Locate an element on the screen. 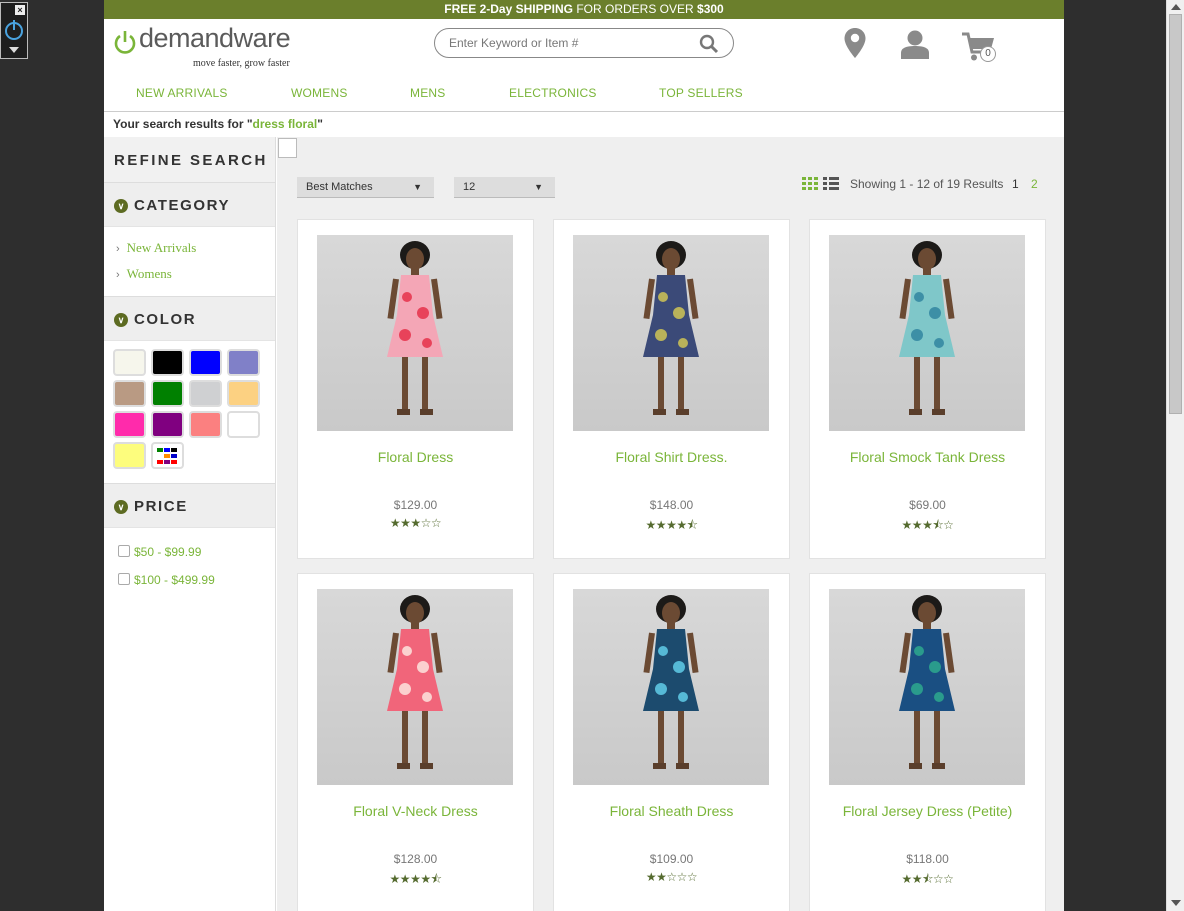  star-rating: ★★☆☆☆ is located at coordinates (671, 877).